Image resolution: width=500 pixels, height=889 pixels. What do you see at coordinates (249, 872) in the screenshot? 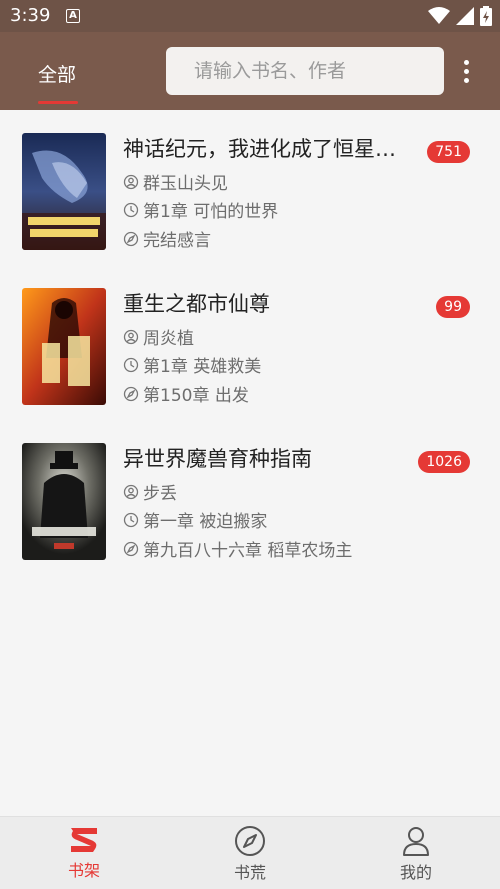
I see `nav-label-discover: 书荒` at bounding box center [249, 872].